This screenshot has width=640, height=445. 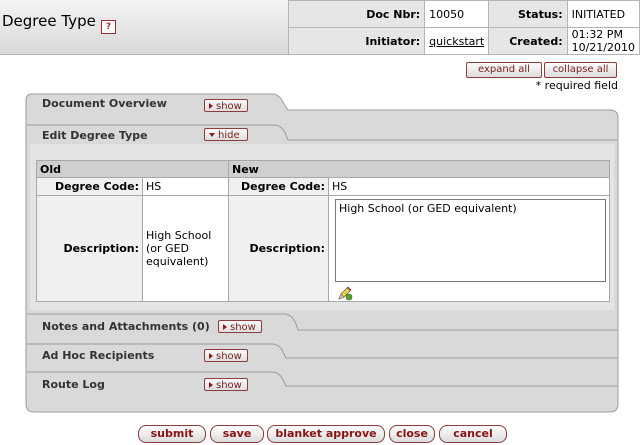 I want to click on notes-show-button: show, so click(x=240, y=326).